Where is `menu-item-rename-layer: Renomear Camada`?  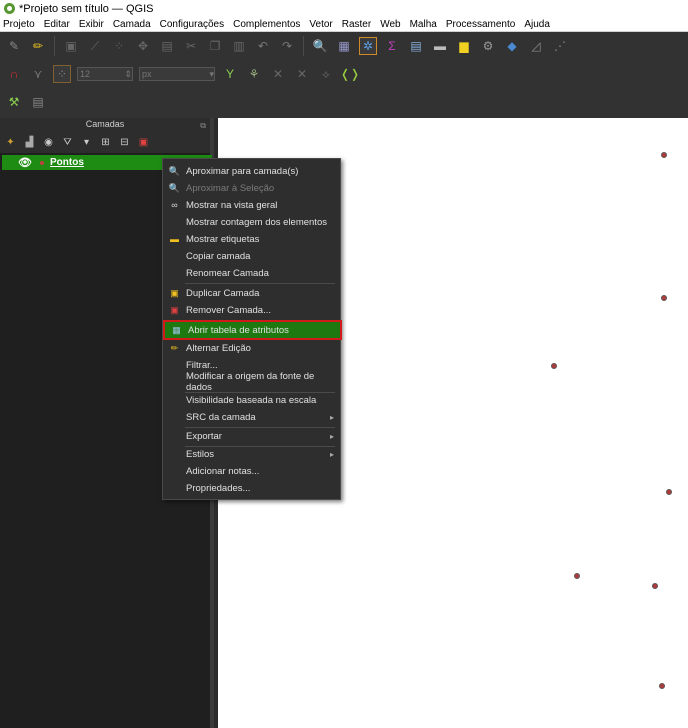
menu-item-rename-layer: Renomear Camada is located at coordinates (251, 273).